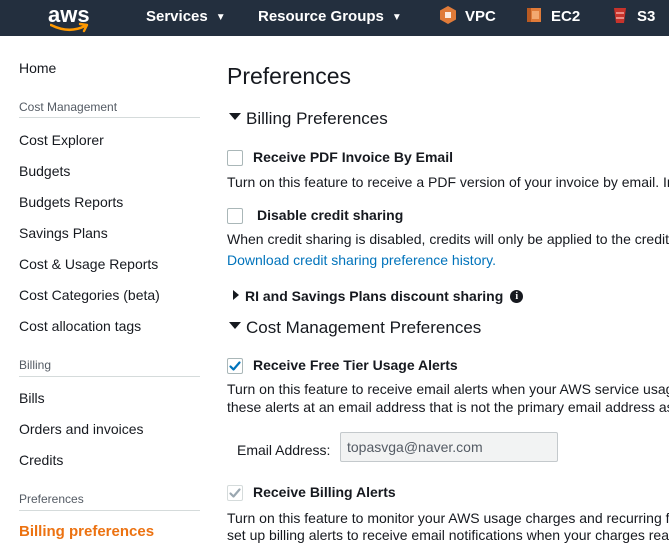  What do you see at coordinates (89, 295) in the screenshot?
I see `sidebar-item-cost-categories: Cost Categories (beta)` at bounding box center [89, 295].